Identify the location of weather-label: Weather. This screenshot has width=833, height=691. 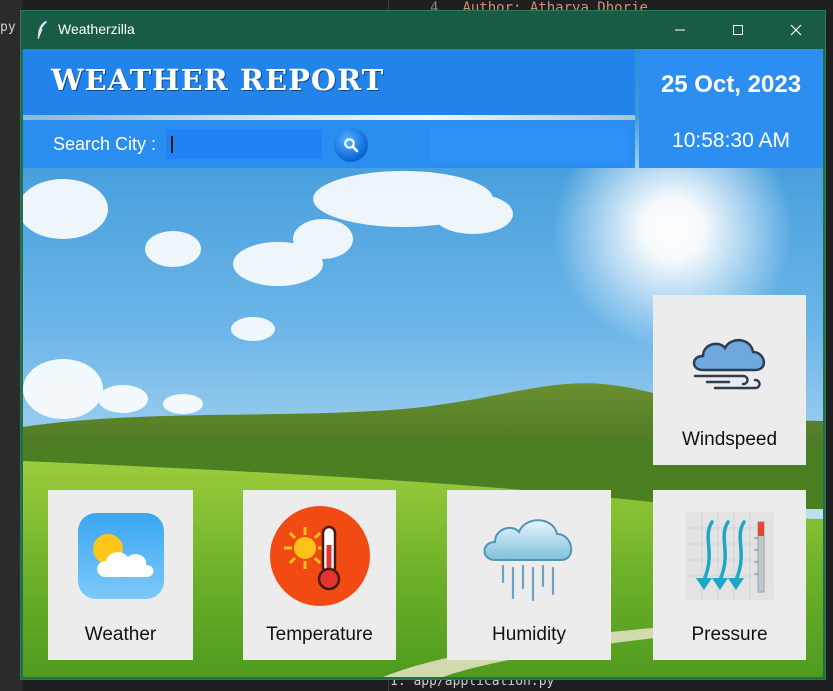
(120, 634).